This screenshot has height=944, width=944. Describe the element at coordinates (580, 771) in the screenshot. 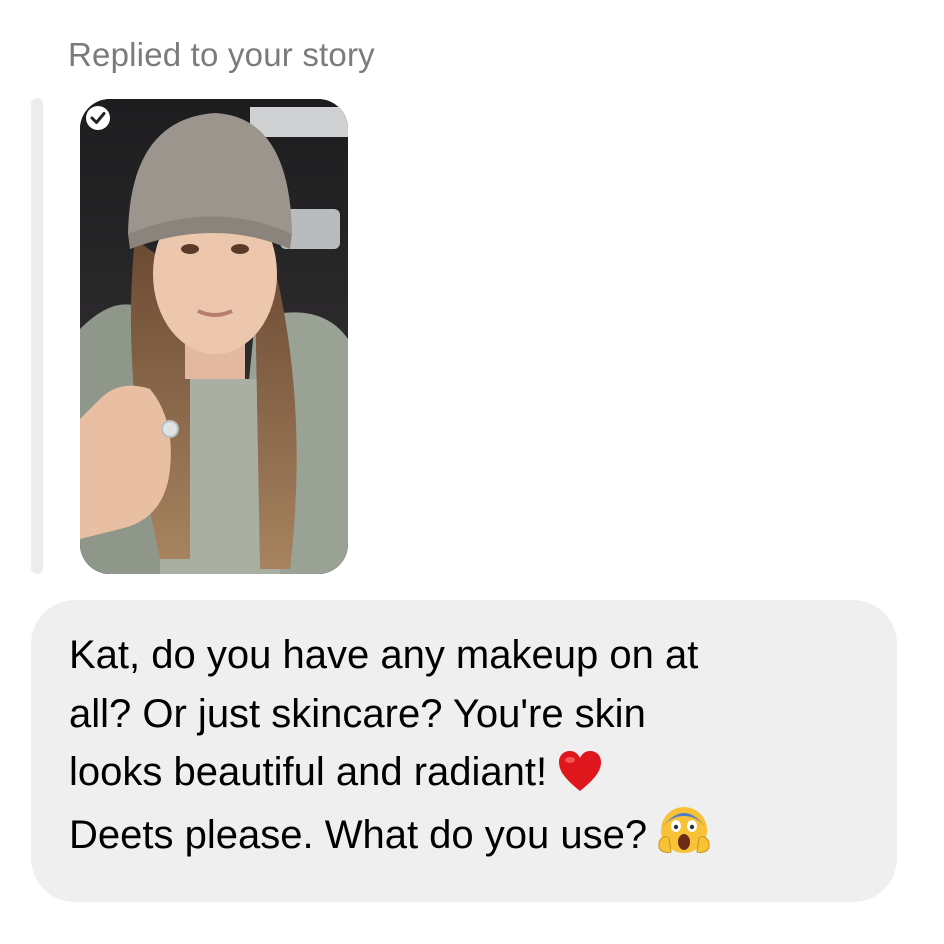

I see `red-heart-icon` at that location.